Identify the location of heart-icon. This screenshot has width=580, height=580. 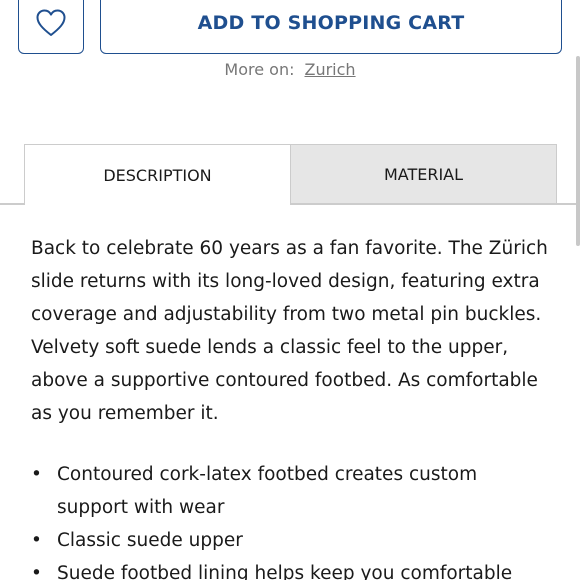
(51, 23).